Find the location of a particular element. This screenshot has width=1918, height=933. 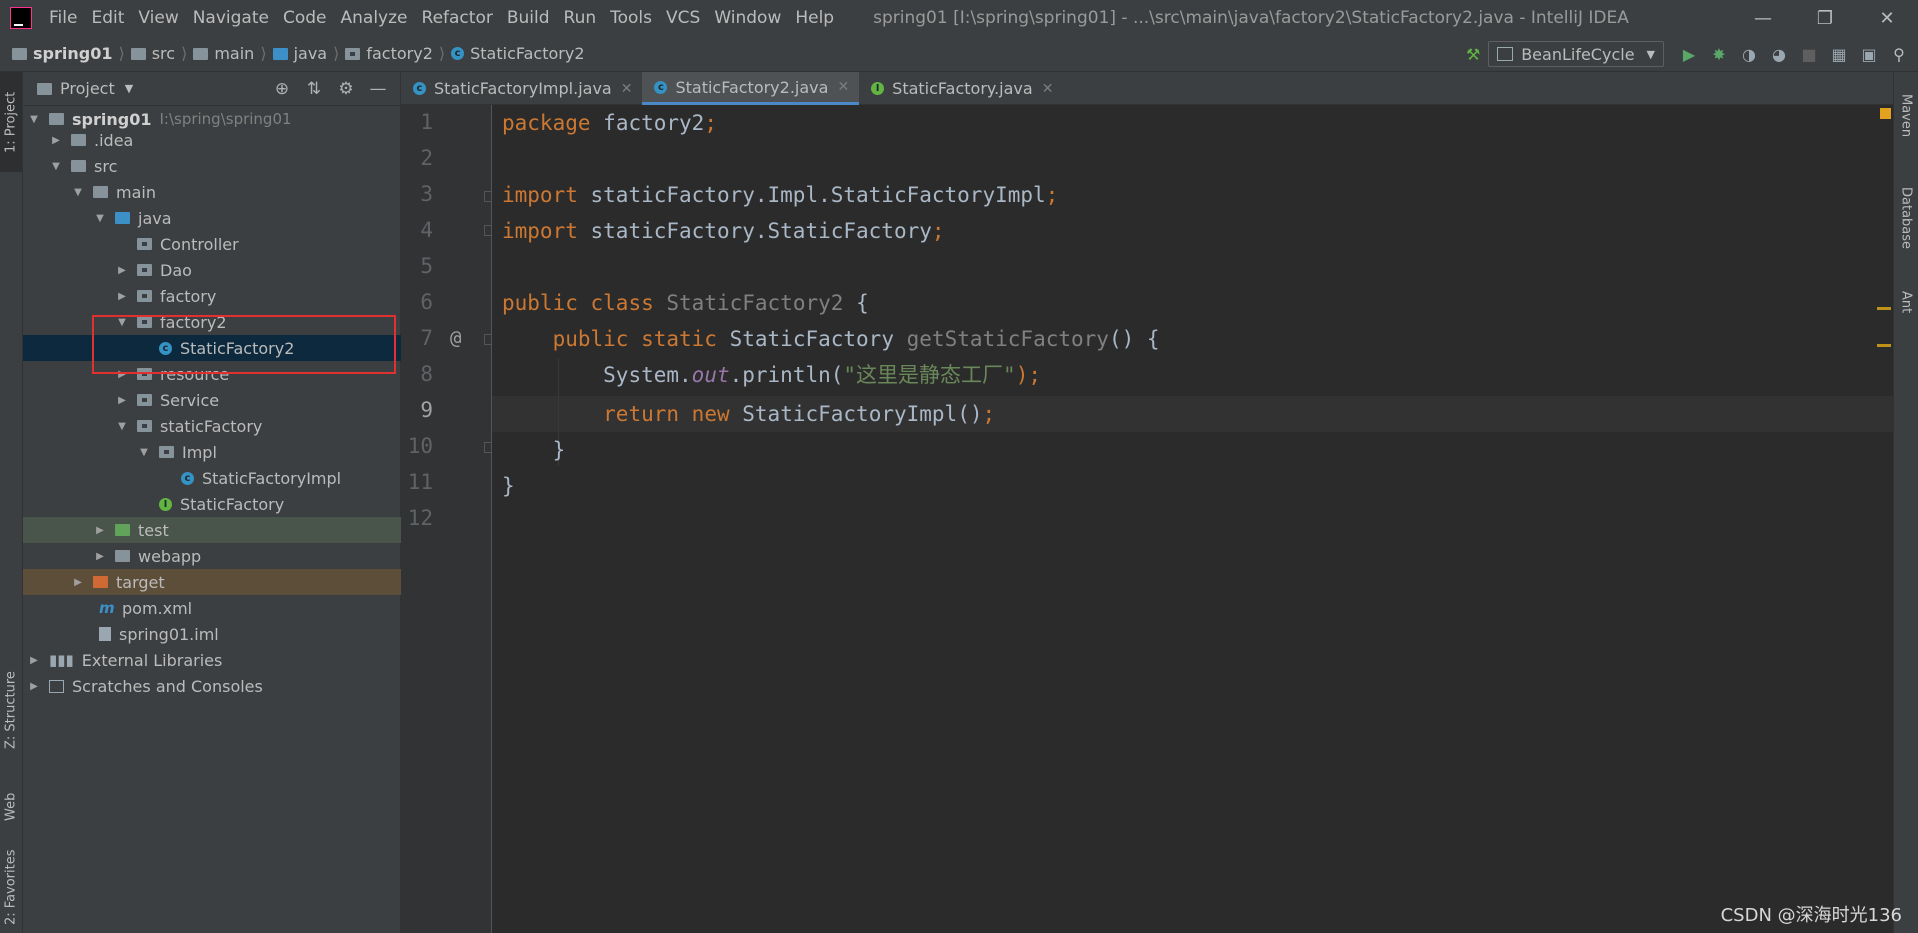

menu-tools: Tools is located at coordinates (631, 18).